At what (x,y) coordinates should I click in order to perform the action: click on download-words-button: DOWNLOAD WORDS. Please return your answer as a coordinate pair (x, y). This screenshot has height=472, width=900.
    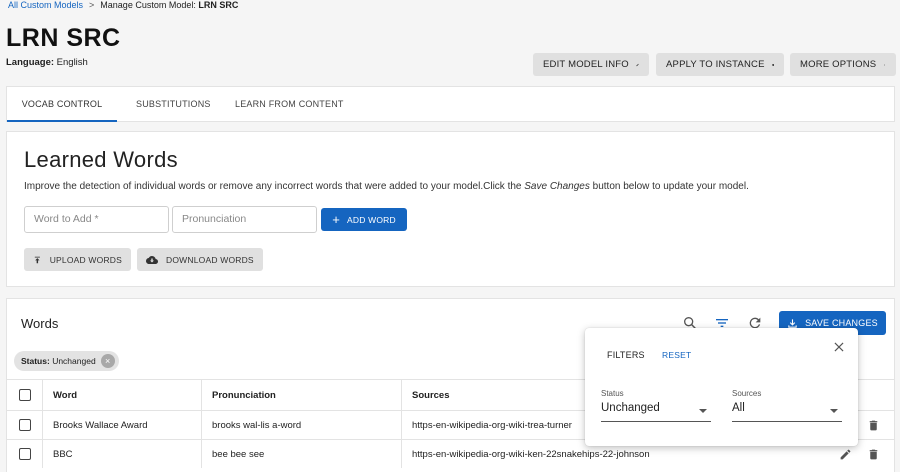
    Looking at the image, I should click on (200, 259).